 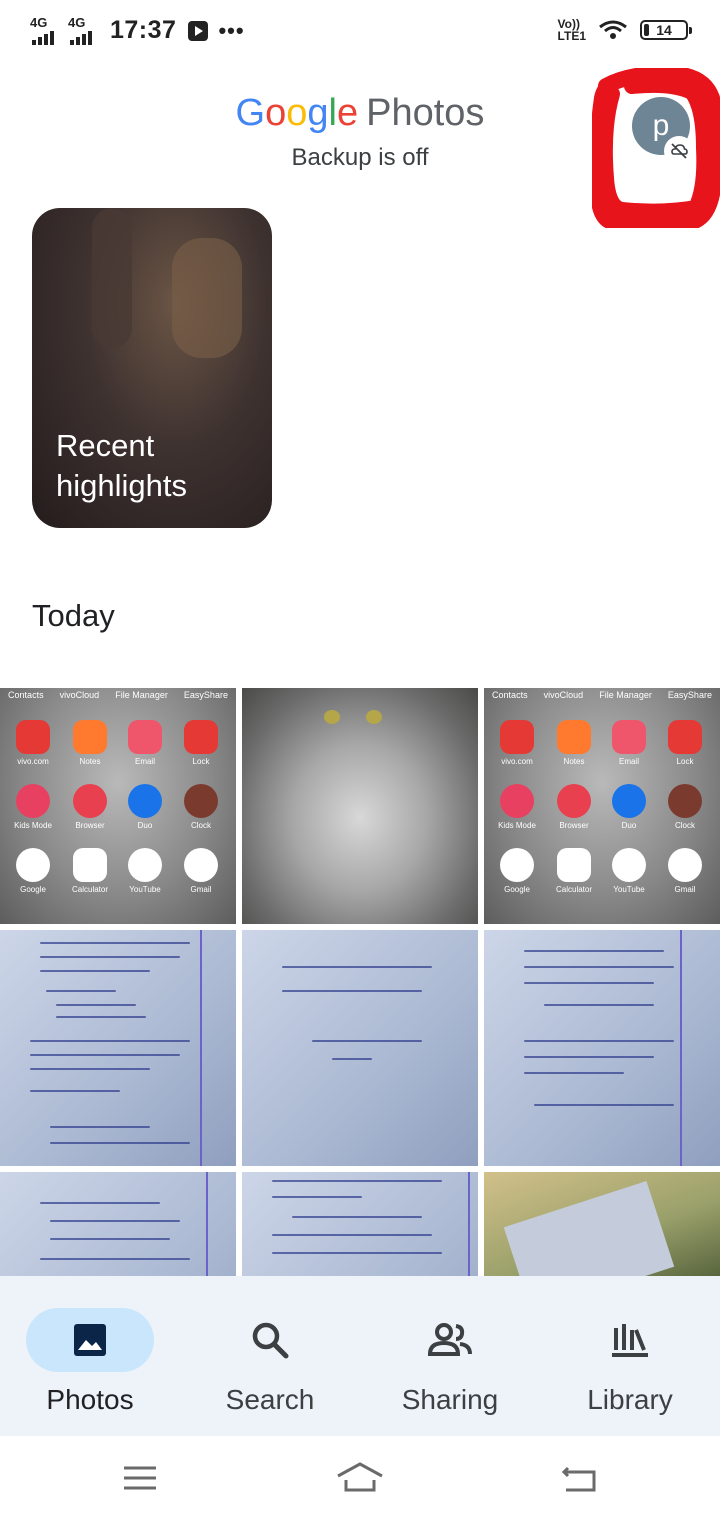 What do you see at coordinates (90, 761) in the screenshot?
I see `app-label: Notes` at bounding box center [90, 761].